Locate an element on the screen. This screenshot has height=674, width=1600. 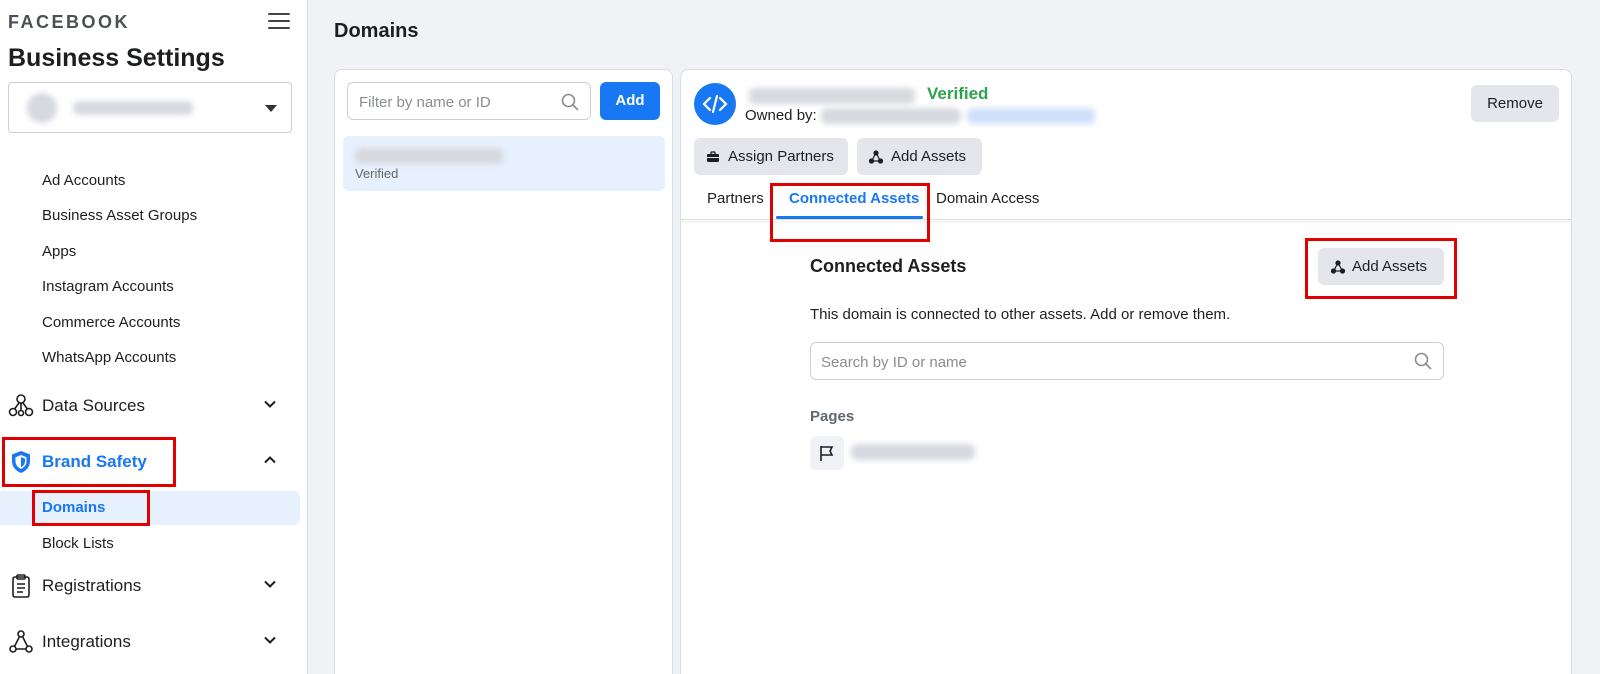
connected-assets-add-label: Add Assets is located at coordinates (1390, 266).